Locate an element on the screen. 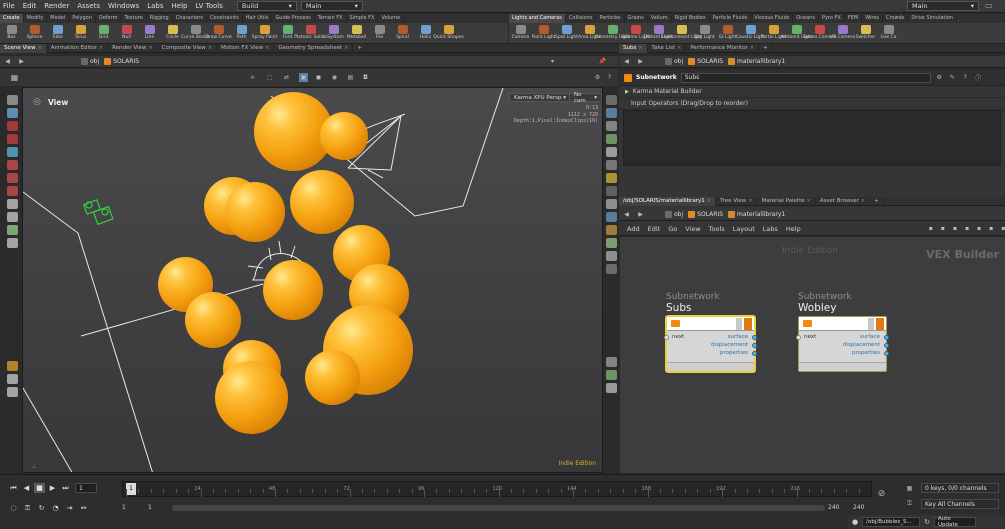  shade-icon is located at coordinates (611, 204).